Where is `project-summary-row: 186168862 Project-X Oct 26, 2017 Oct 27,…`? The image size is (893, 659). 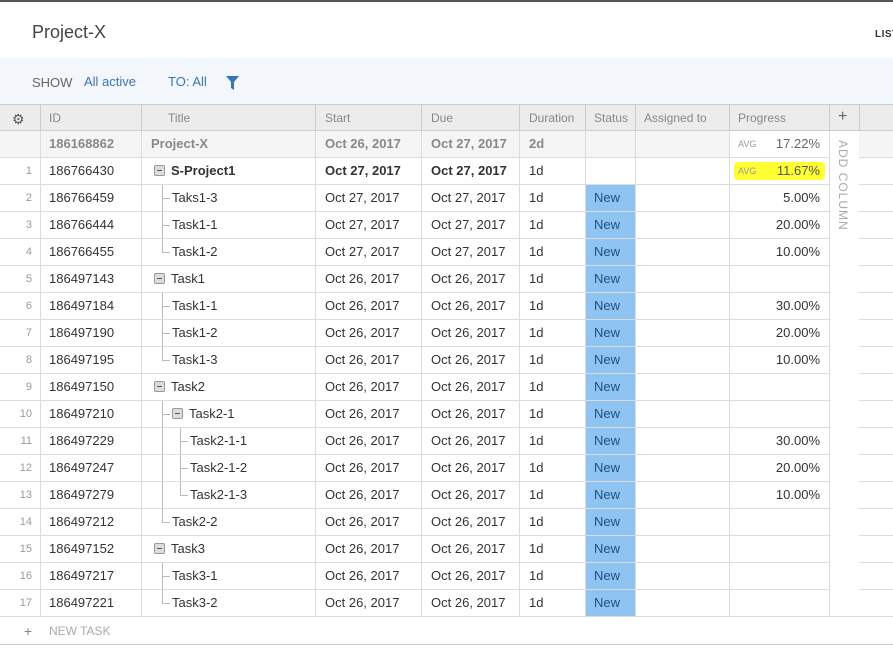
project-summary-row: 186168862 Project-X Oct 26, 2017 Oct 27,… is located at coordinates (446, 144).